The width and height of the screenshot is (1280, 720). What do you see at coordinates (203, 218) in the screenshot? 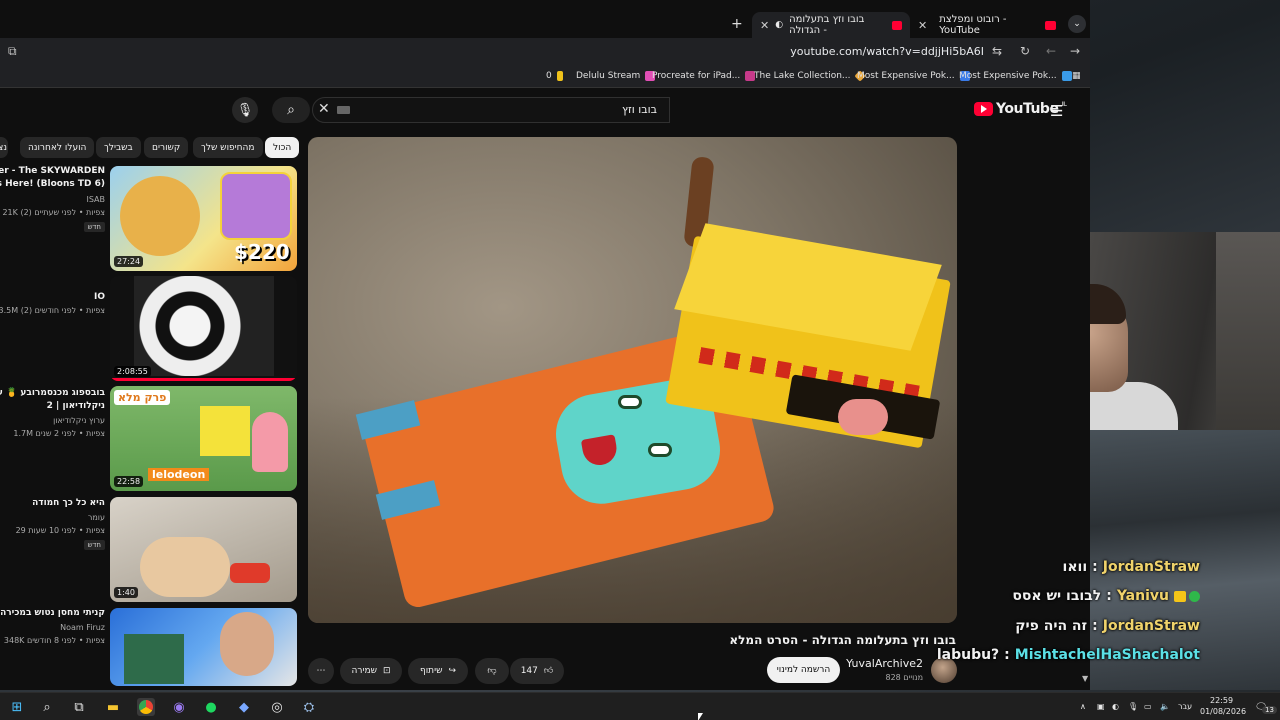
I see `related-thumbnail-1: $220 27:24` at bounding box center [203, 218].